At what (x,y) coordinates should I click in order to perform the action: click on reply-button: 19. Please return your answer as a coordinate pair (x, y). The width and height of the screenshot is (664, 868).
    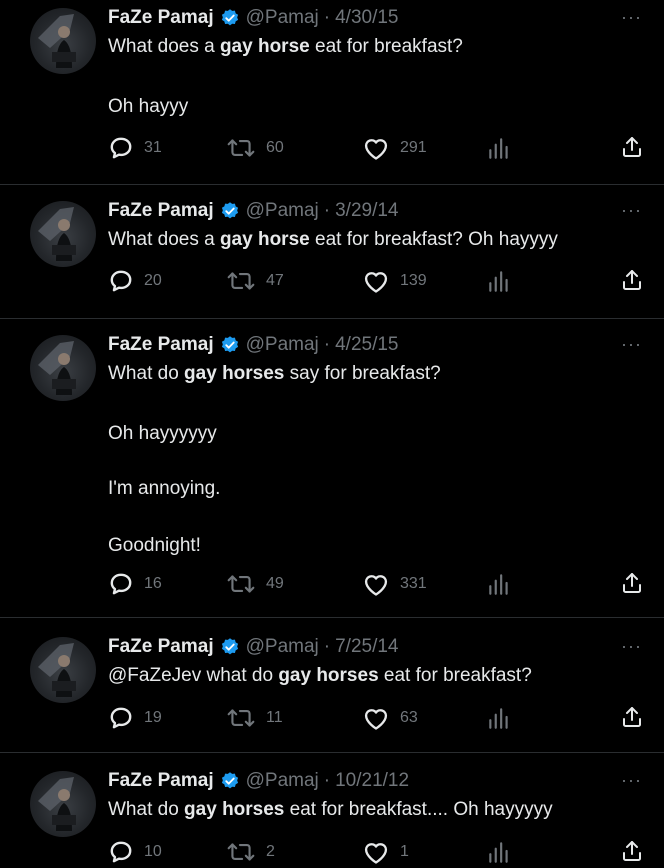
    Looking at the image, I should click on (135, 718).